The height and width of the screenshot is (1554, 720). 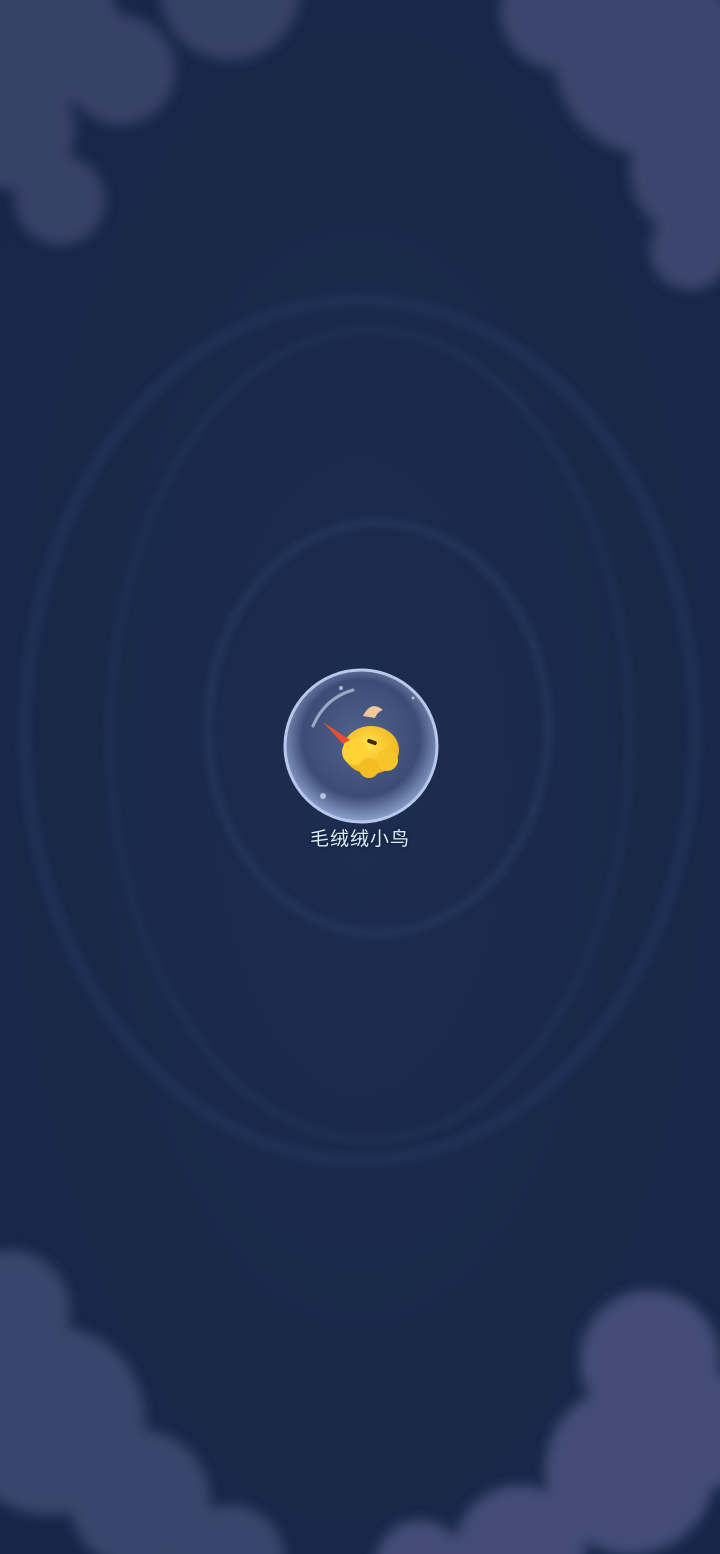 I want to click on cloud-bottom-left, so click(x=142, y=1402).